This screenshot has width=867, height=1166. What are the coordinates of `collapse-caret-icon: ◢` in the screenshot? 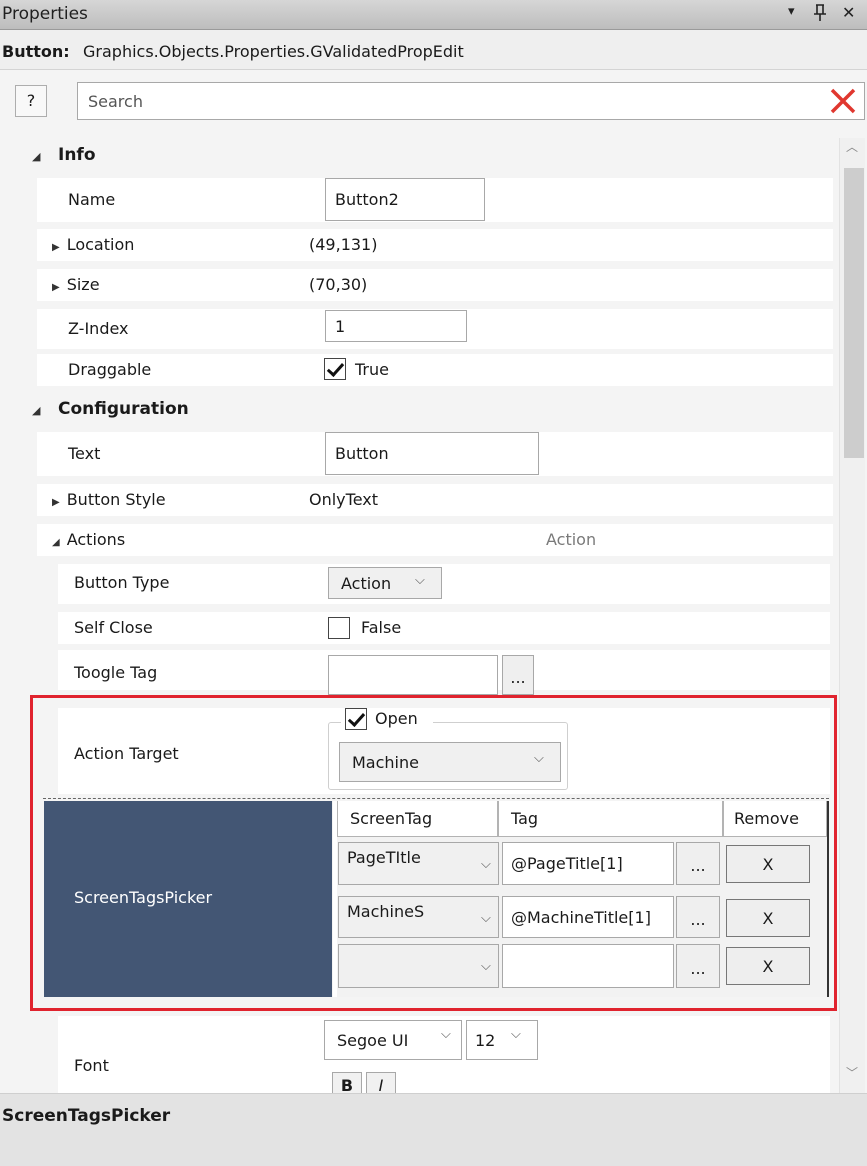 It's located at (56, 542).